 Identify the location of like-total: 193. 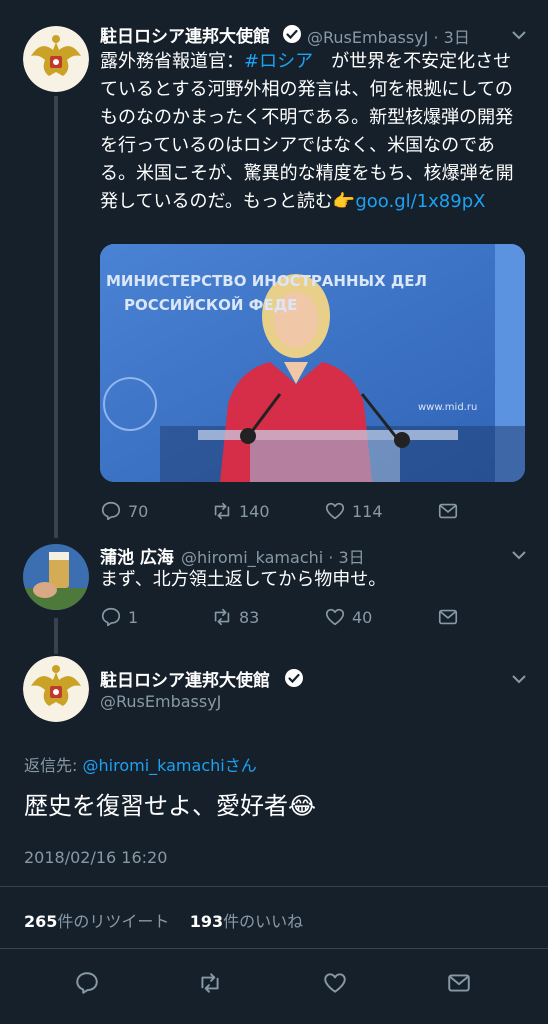
(206, 921).